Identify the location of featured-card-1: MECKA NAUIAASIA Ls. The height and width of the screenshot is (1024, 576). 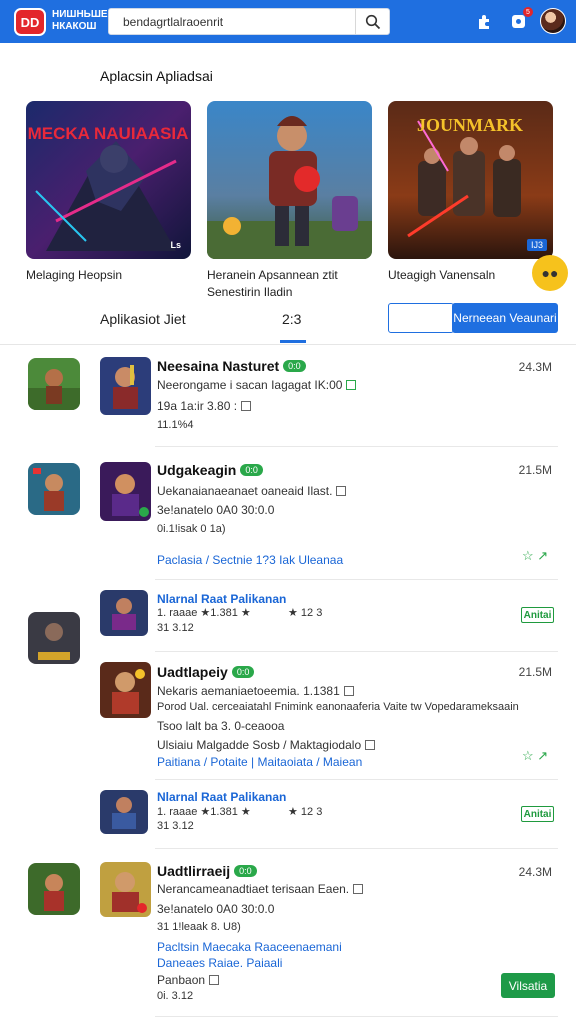
(108, 180).